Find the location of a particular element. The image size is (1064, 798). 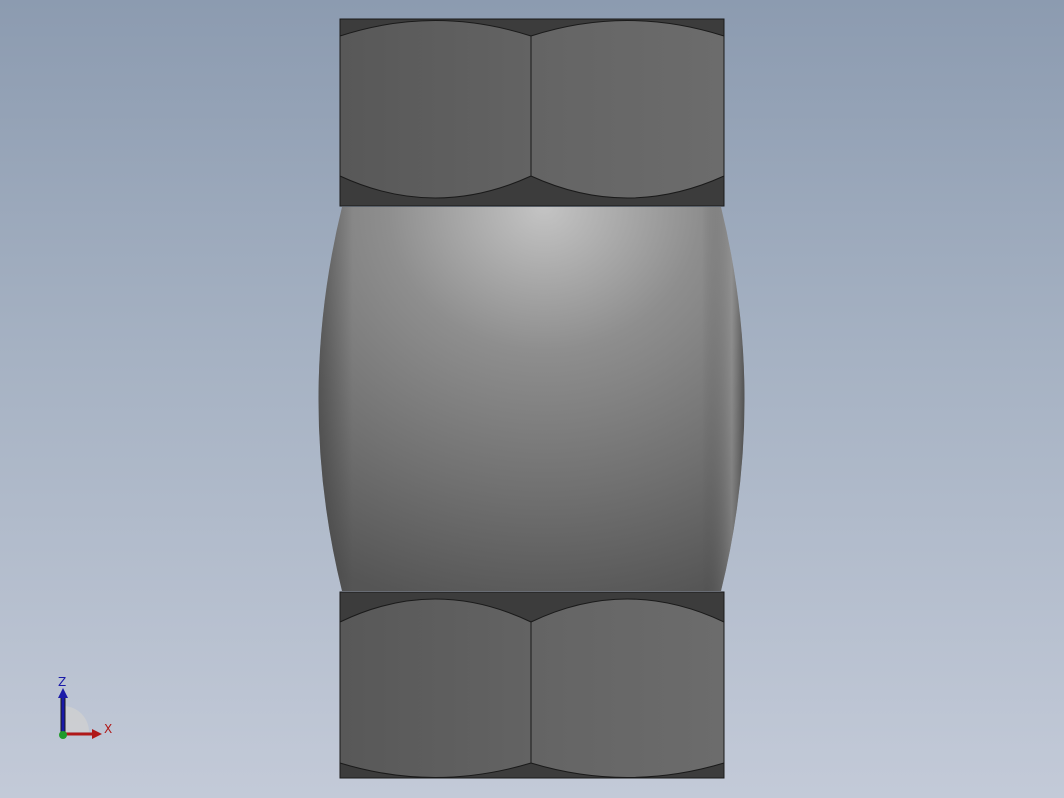

x-axis-label: X is located at coordinates (108, 729).